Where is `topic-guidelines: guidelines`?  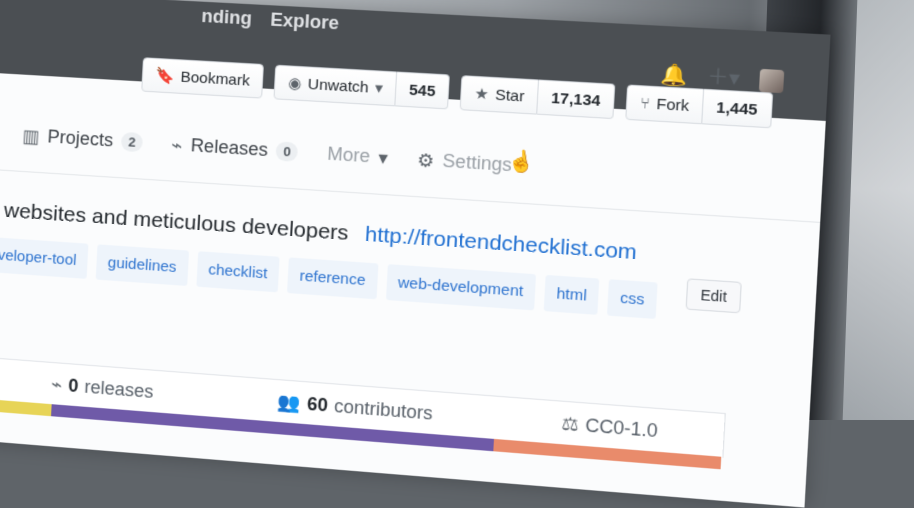 topic-guidelines: guidelines is located at coordinates (142, 265).